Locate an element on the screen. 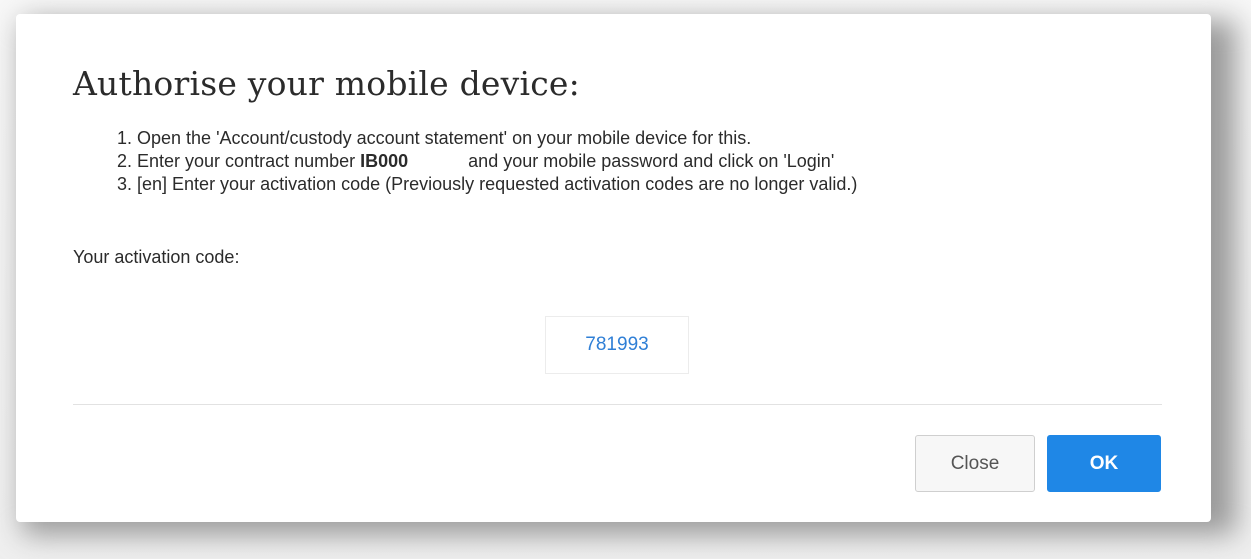 This screenshot has height=559, width=1251. activation-code-box: 781993 is located at coordinates (617, 345).